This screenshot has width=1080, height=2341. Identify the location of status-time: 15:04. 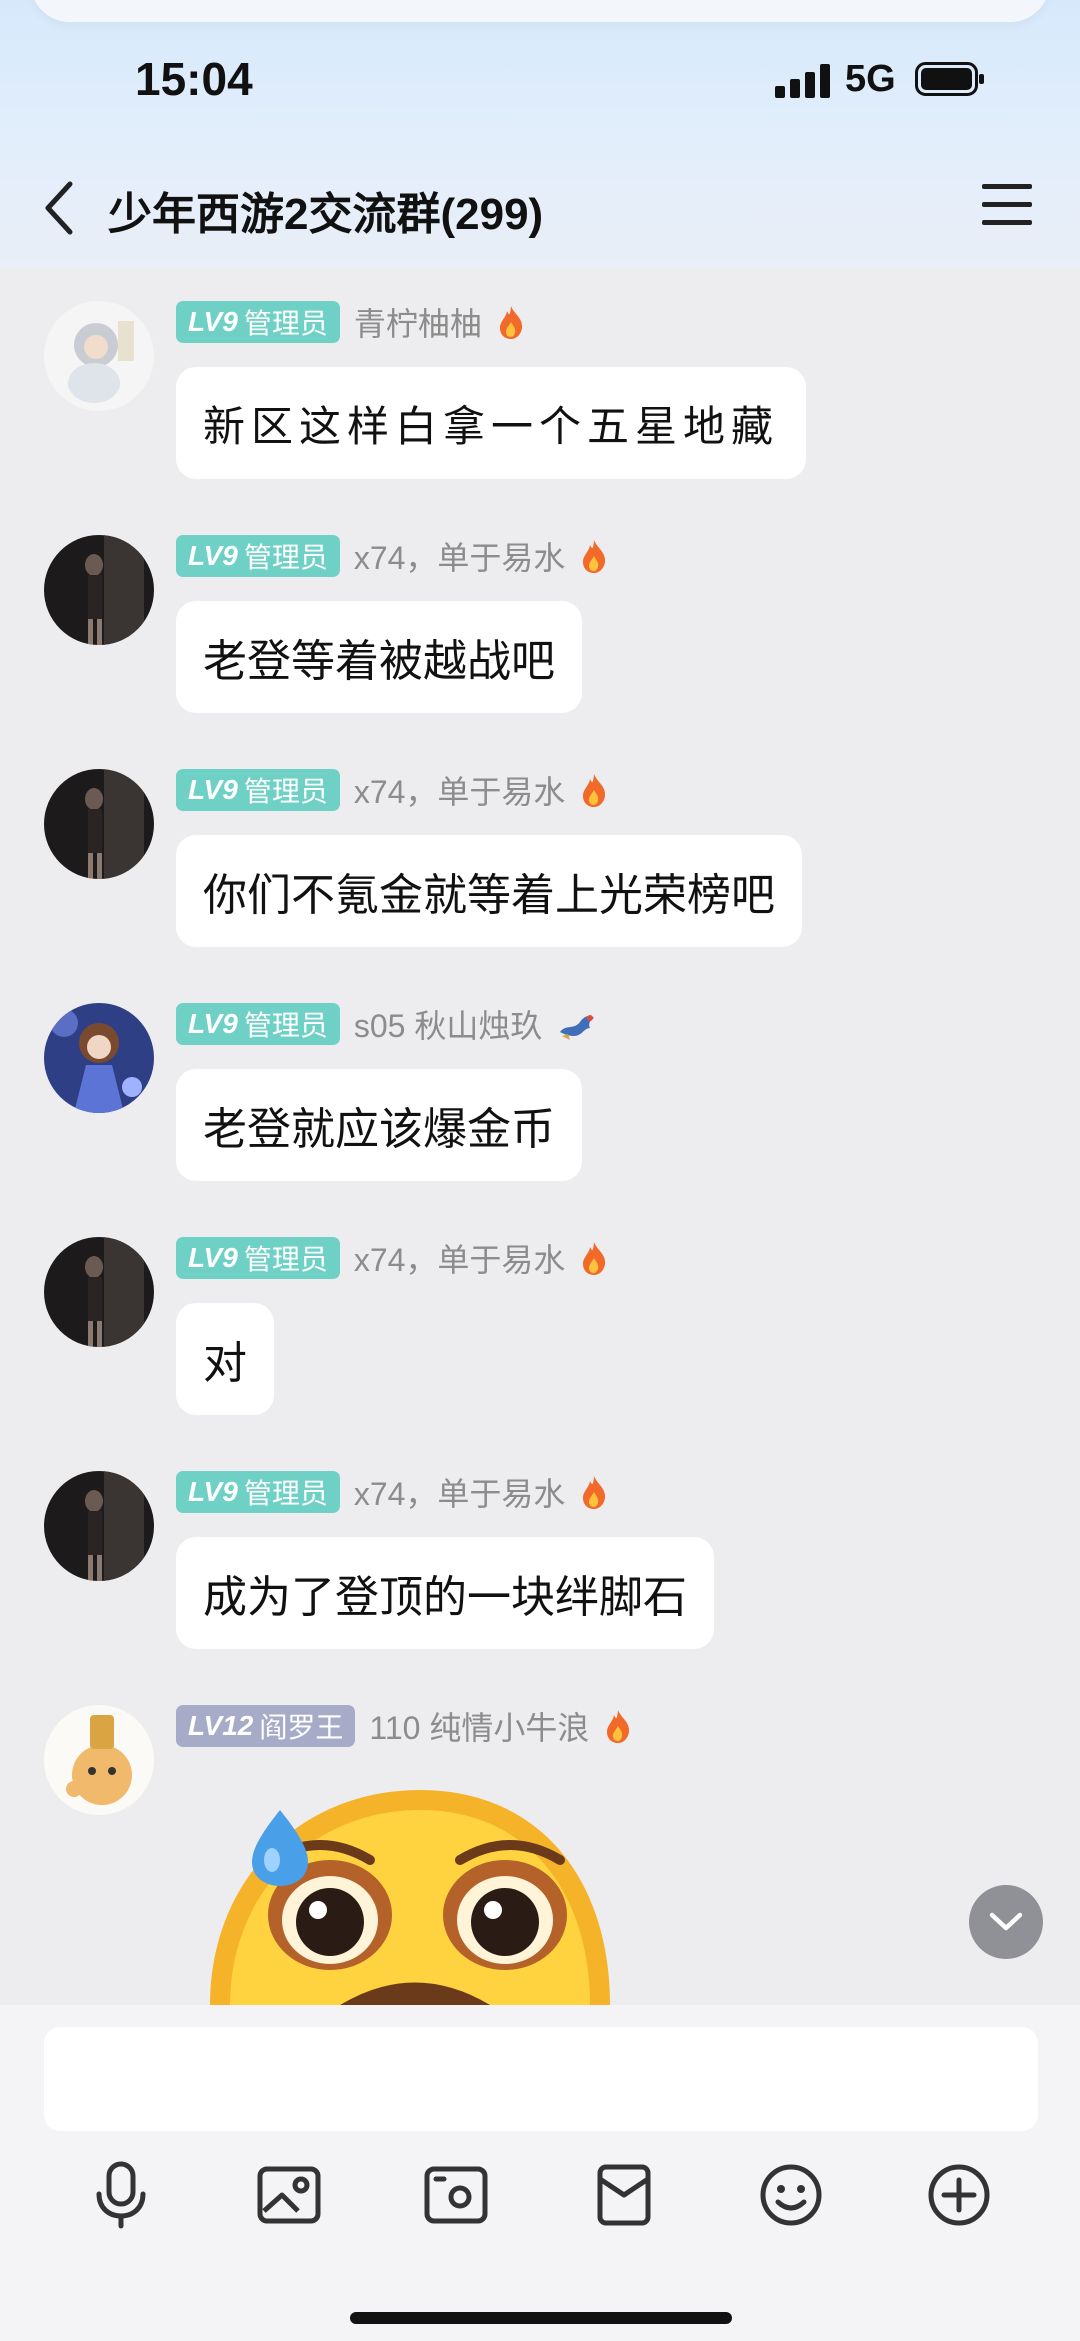
(194, 79).